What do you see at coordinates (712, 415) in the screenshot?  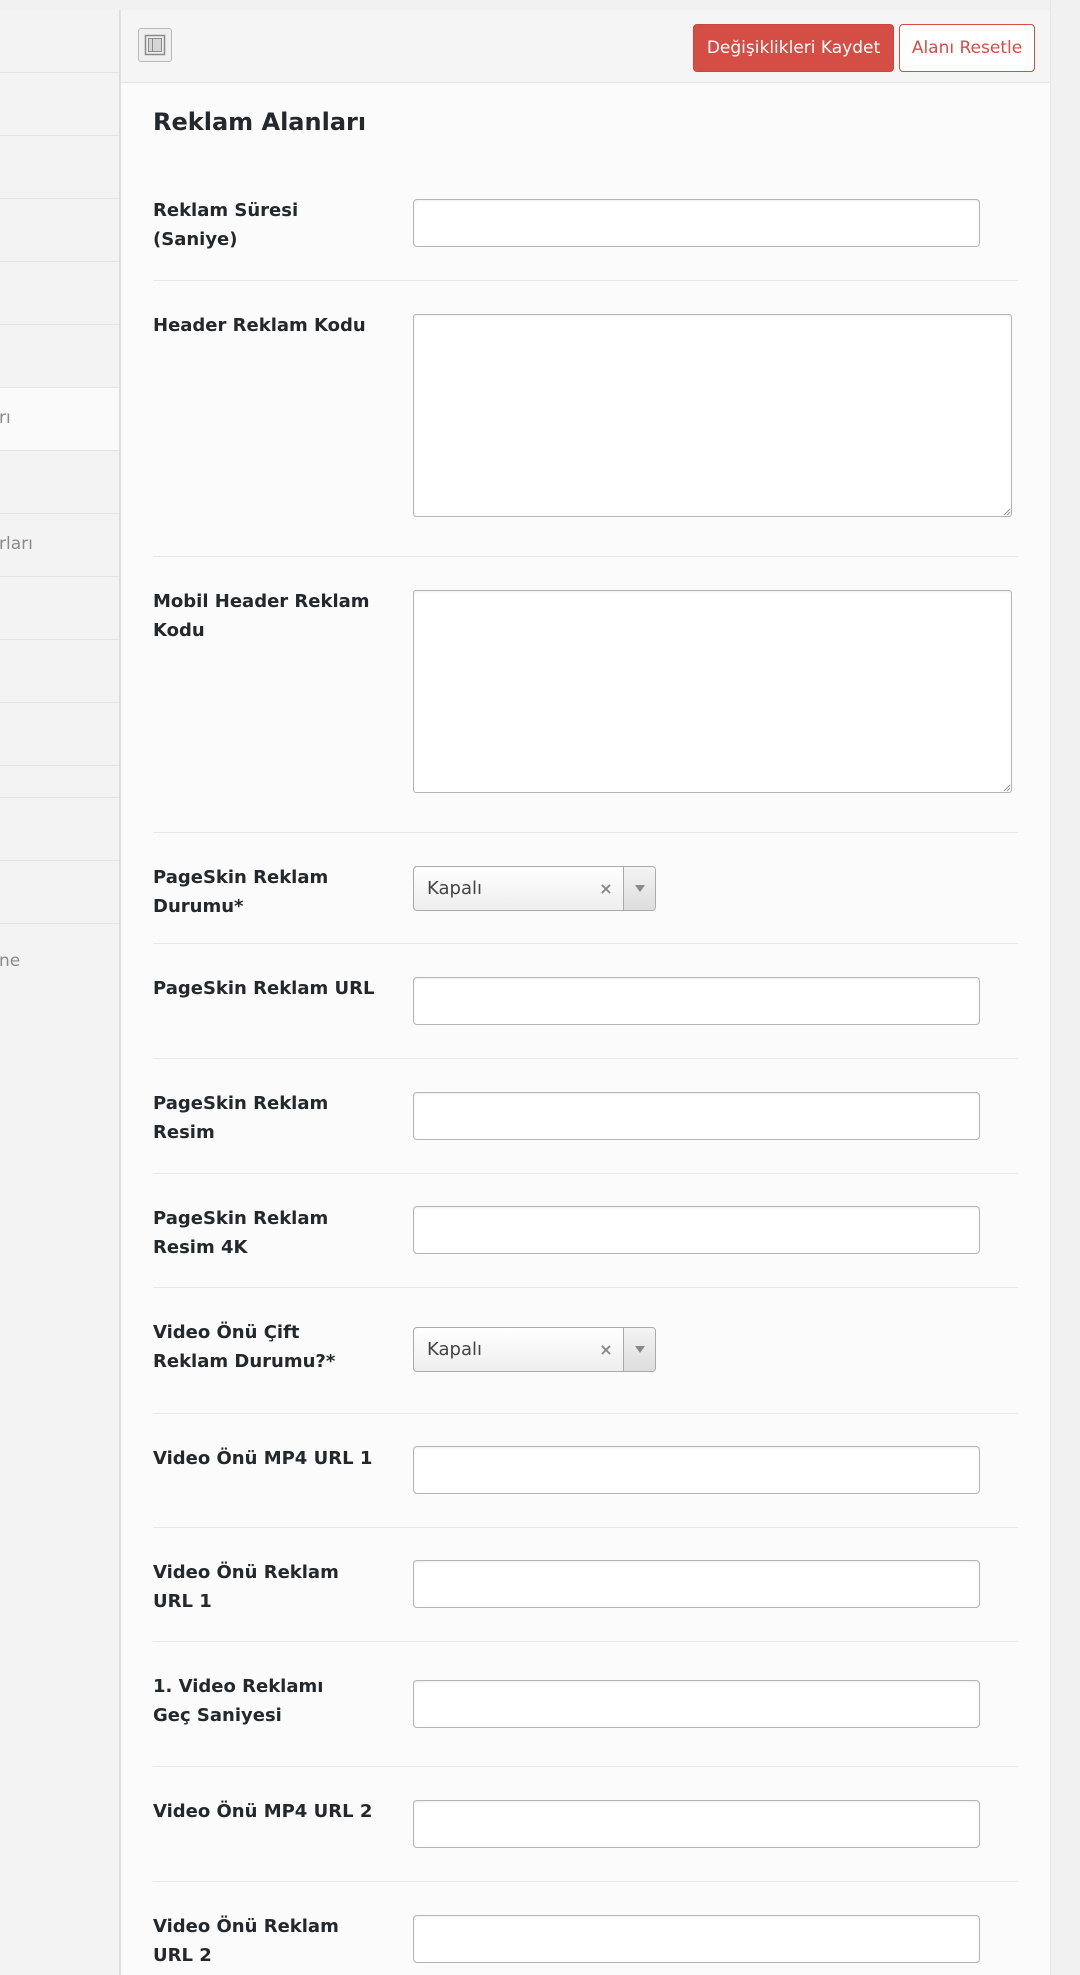 I see `header-ad-code-textarea` at bounding box center [712, 415].